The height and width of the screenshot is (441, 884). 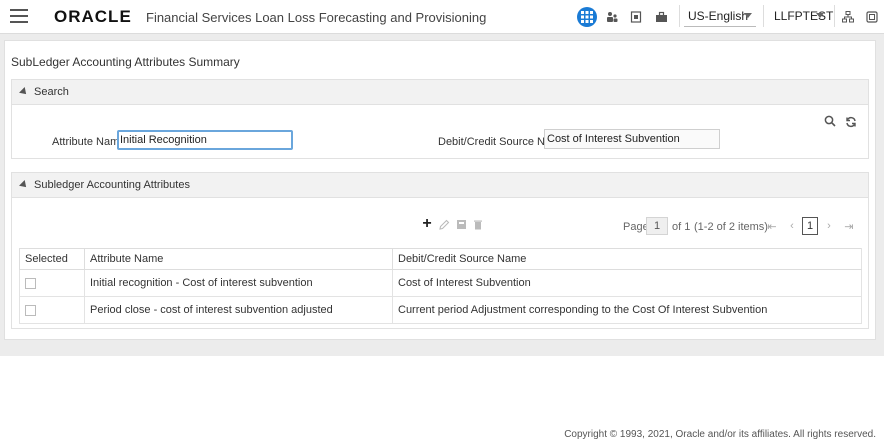 What do you see at coordinates (792, 226) in the screenshot?
I see `prev-page-icon: ‹` at bounding box center [792, 226].